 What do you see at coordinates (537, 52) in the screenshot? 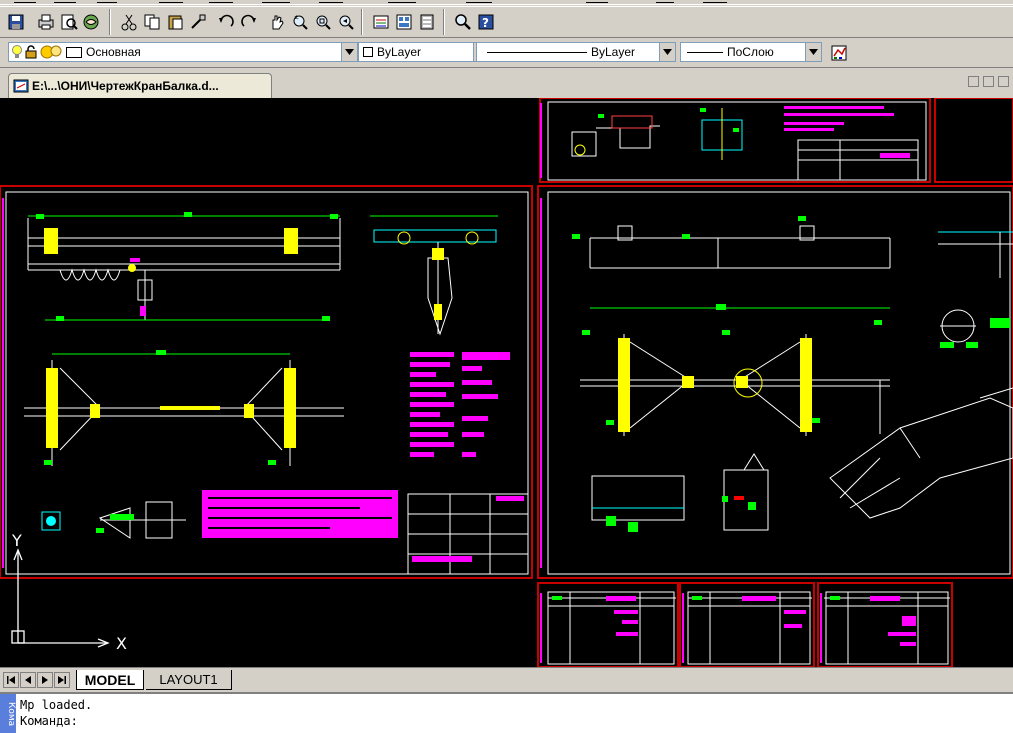
I see `linetype-sample` at bounding box center [537, 52].